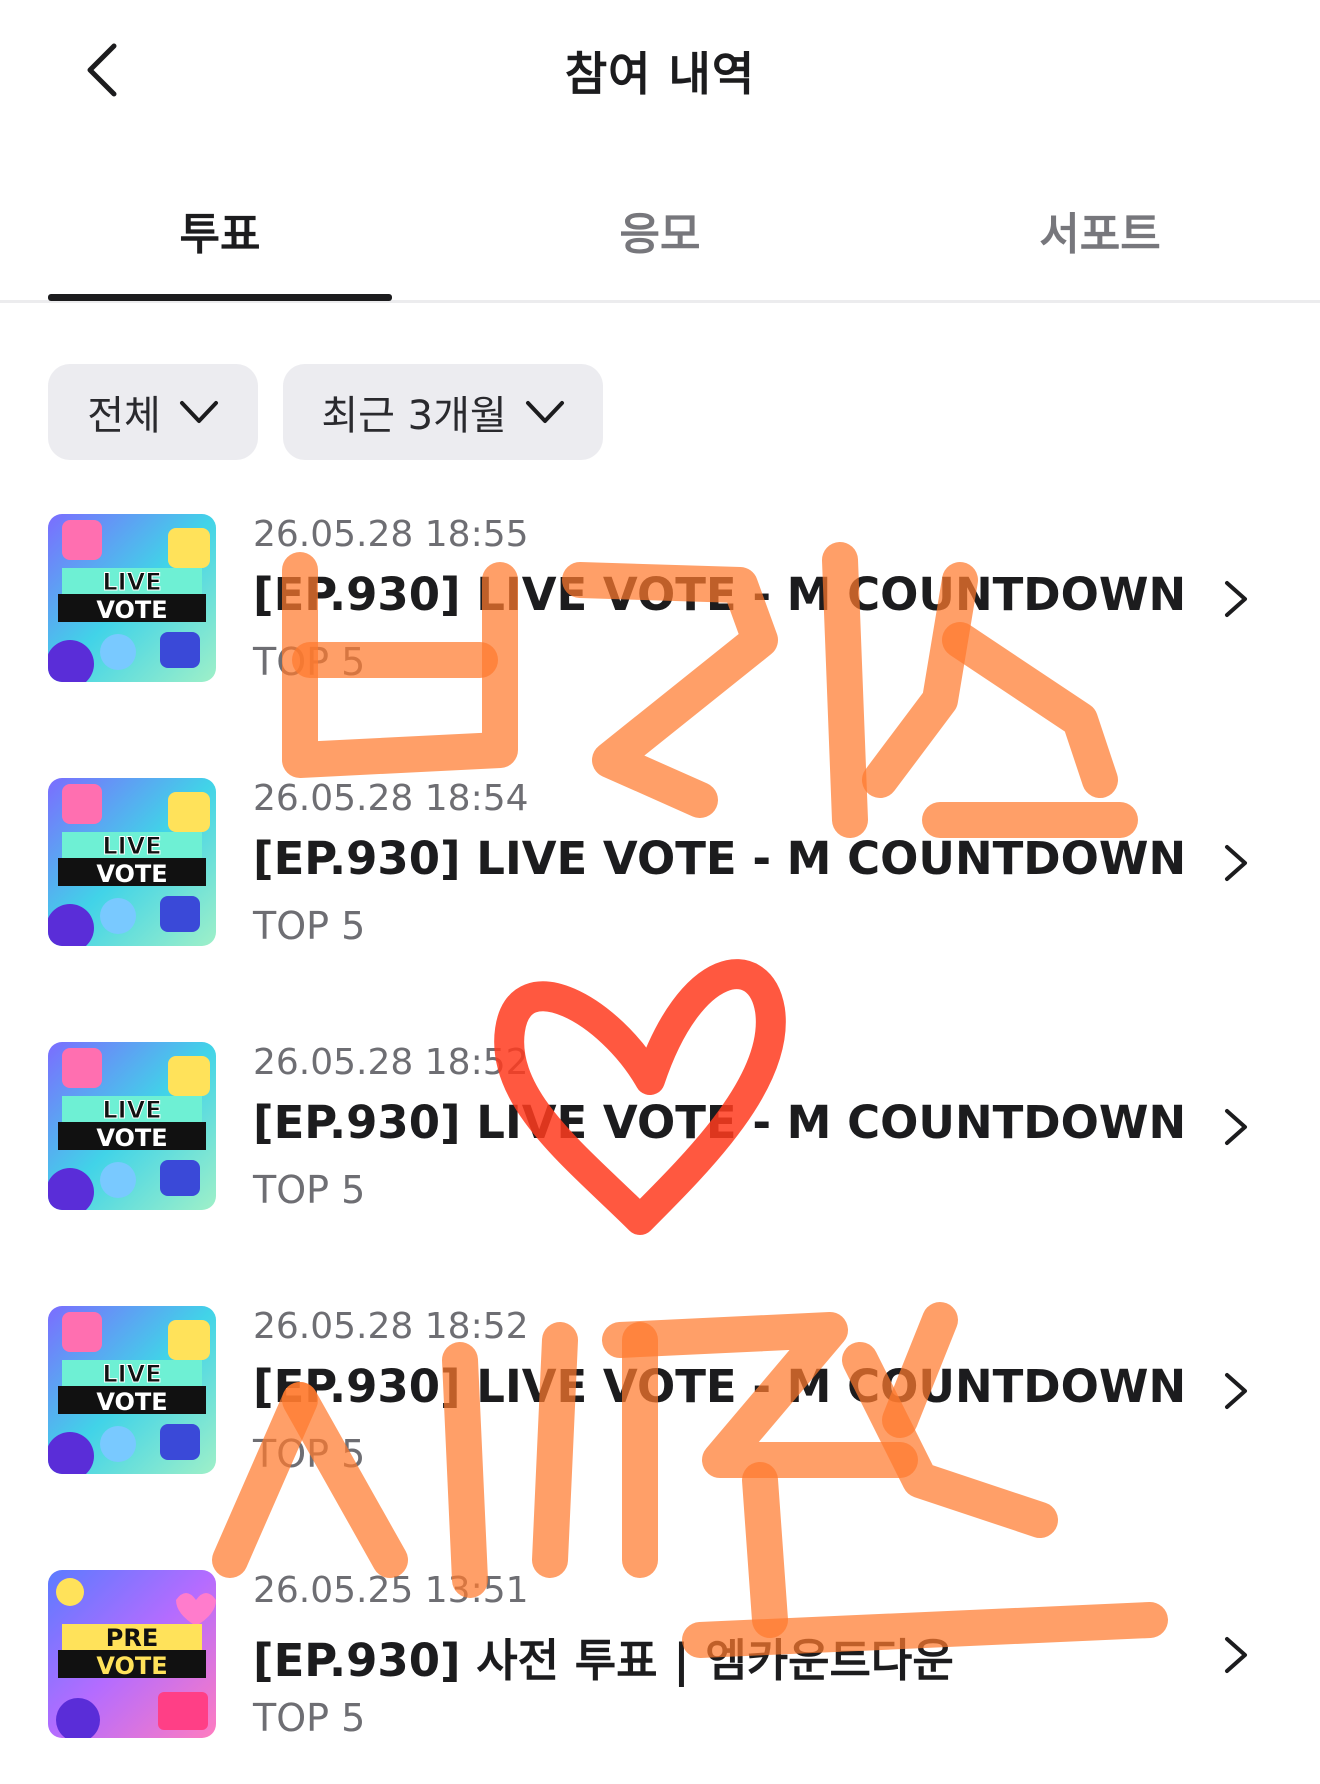 This screenshot has height=1784, width=1320. I want to click on vote-title: [EP.930] 사전 투표 | 엠카운트다운, so click(603, 1660).